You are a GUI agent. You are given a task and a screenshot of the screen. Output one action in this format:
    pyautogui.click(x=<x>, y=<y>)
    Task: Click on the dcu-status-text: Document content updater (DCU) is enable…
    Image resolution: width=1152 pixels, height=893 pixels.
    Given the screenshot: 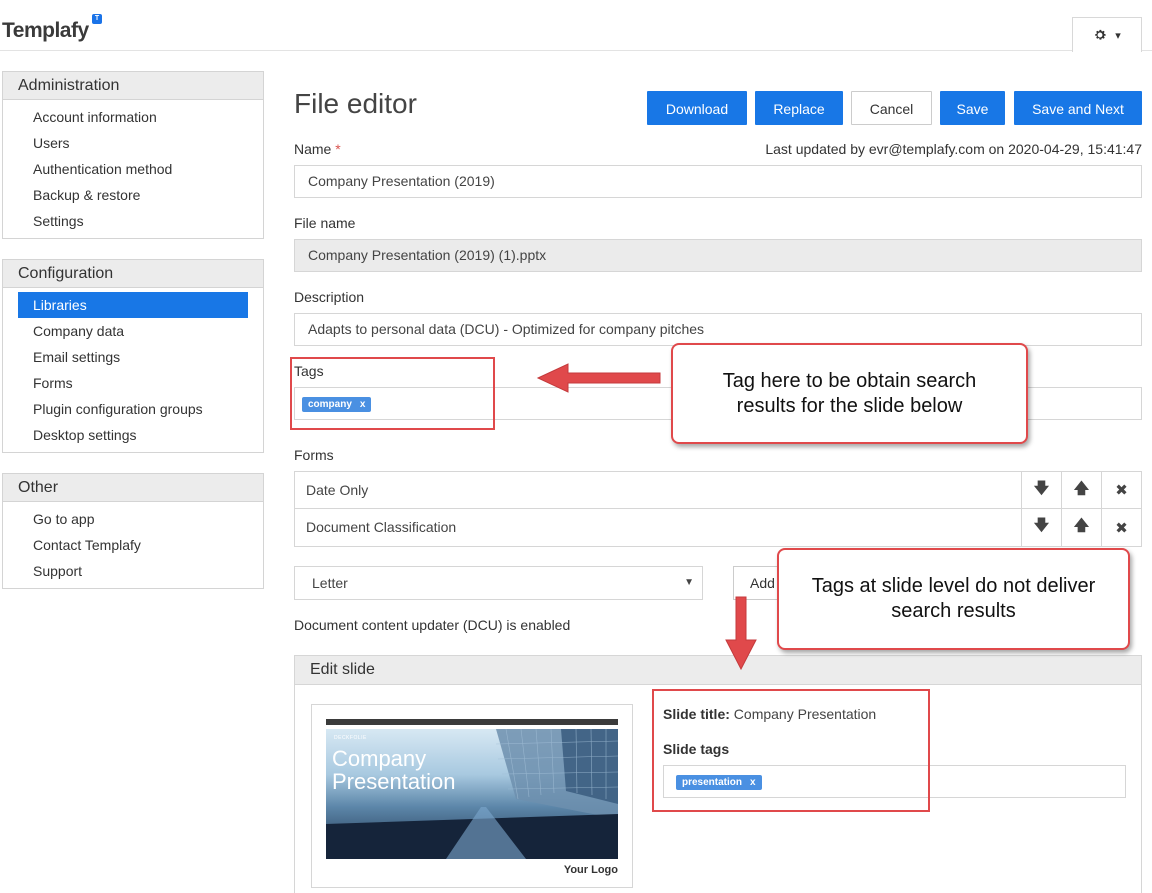 What is the action you would take?
    pyautogui.click(x=432, y=625)
    